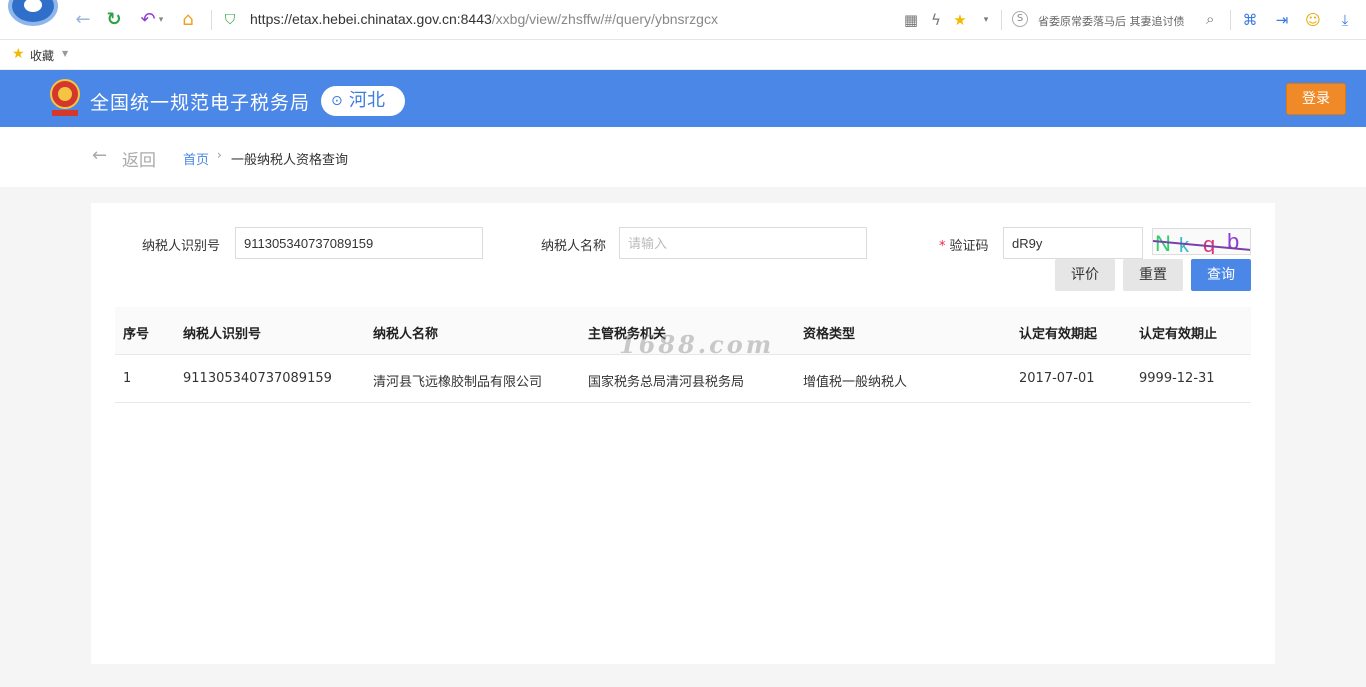 Image resolution: width=1366 pixels, height=687 pixels. What do you see at coordinates (458, 382) in the screenshot?
I see `table-cell: 清河县飞远橡胶制品有限公司` at bounding box center [458, 382].